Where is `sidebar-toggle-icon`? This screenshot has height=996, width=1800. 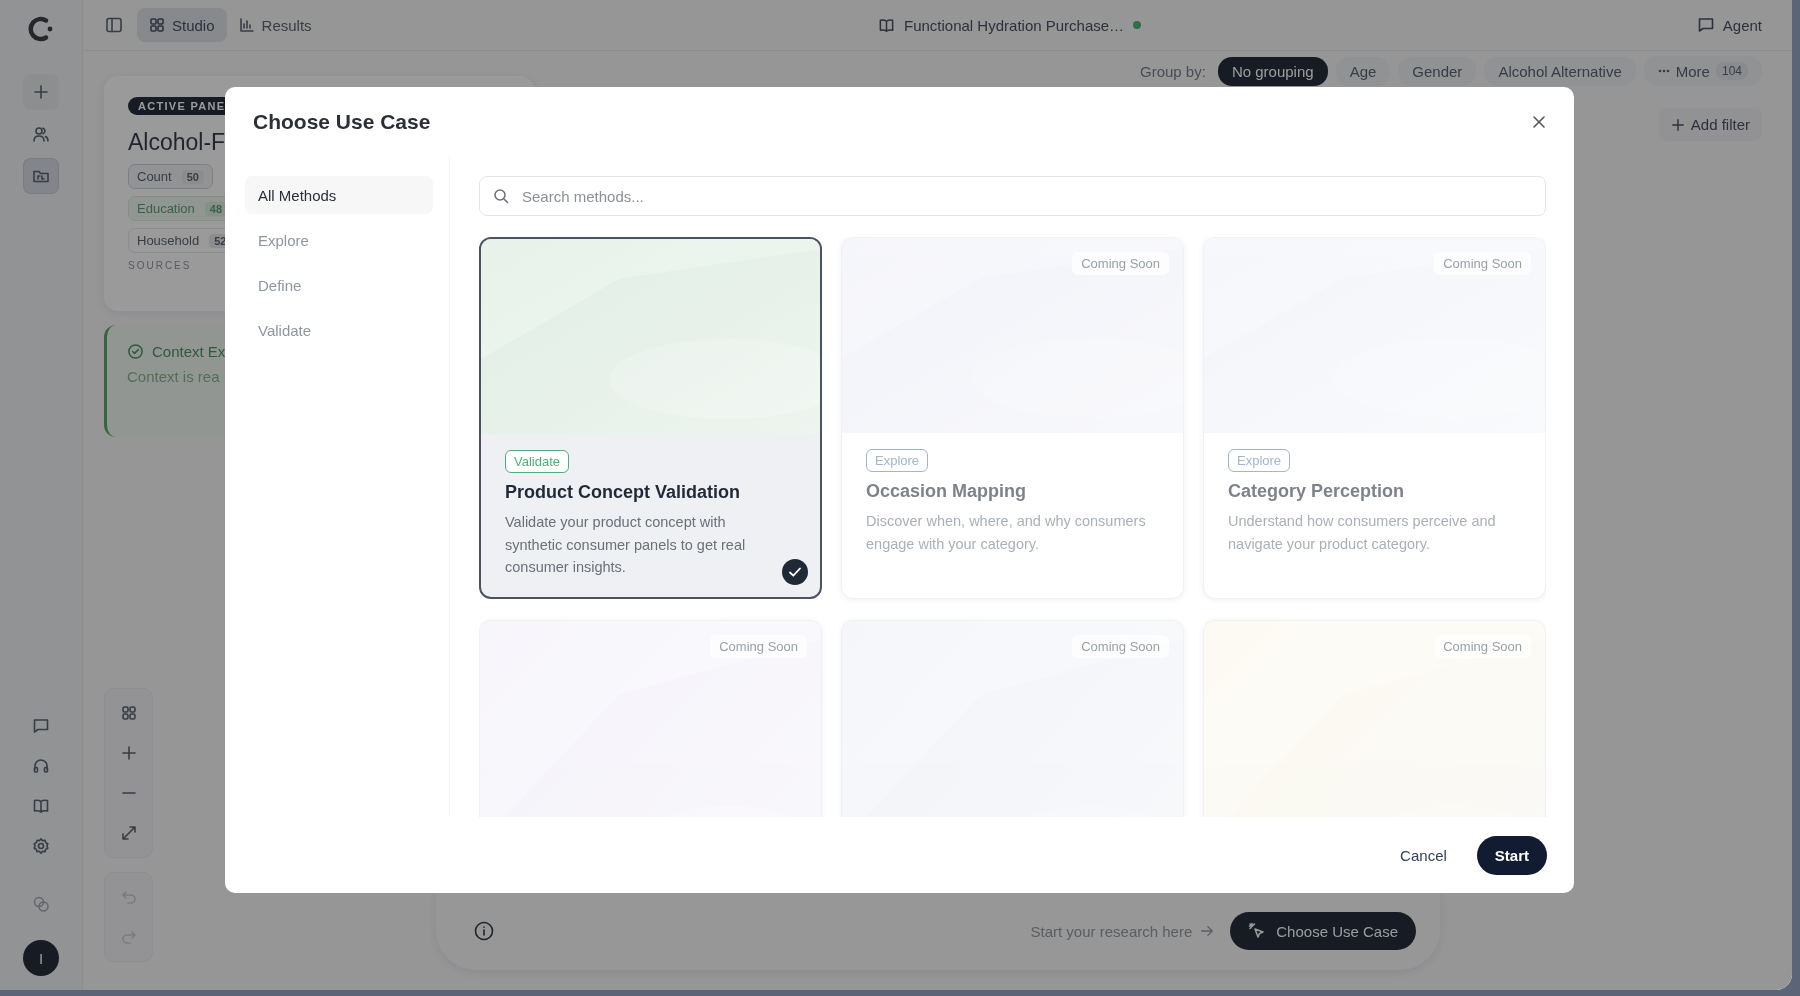
sidebar-toggle-icon is located at coordinates (114, 25).